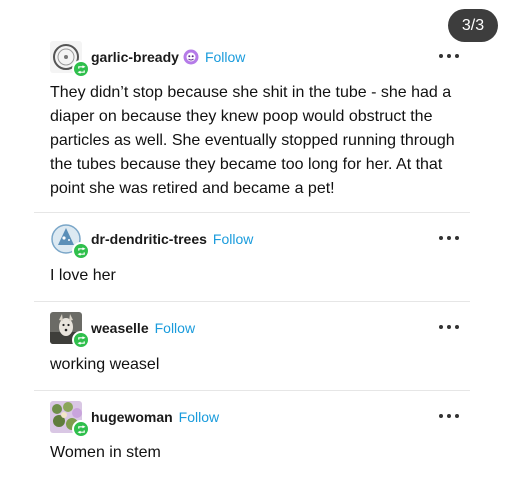 The image size is (516, 500). I want to click on verified-badge-icon, so click(191, 57).